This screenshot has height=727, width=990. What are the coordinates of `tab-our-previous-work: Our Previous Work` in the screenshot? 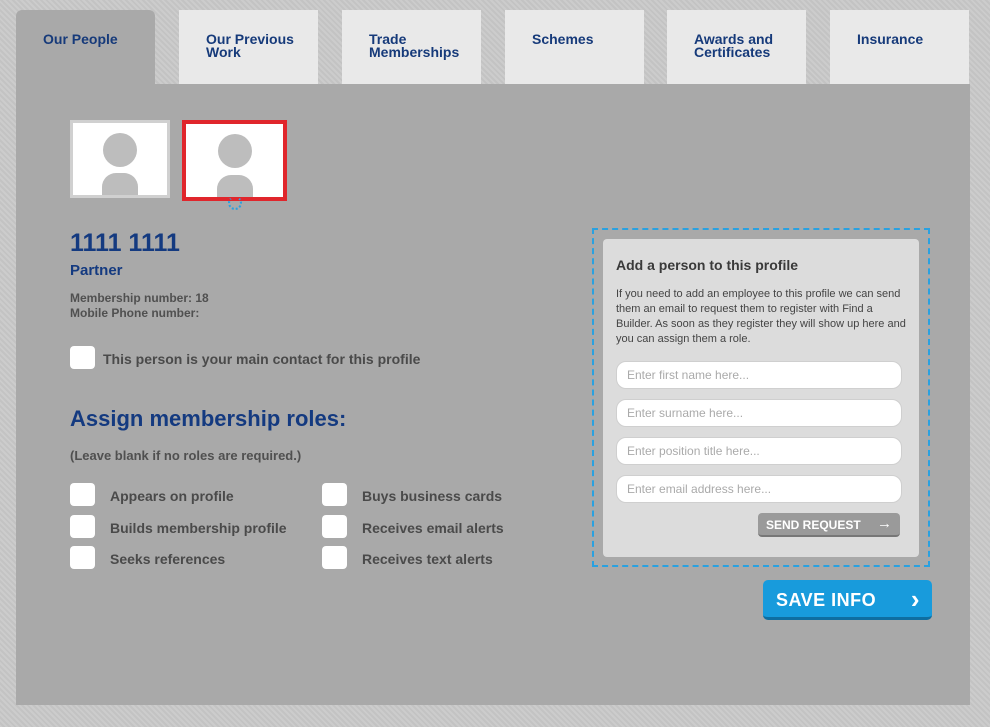 It's located at (248, 47).